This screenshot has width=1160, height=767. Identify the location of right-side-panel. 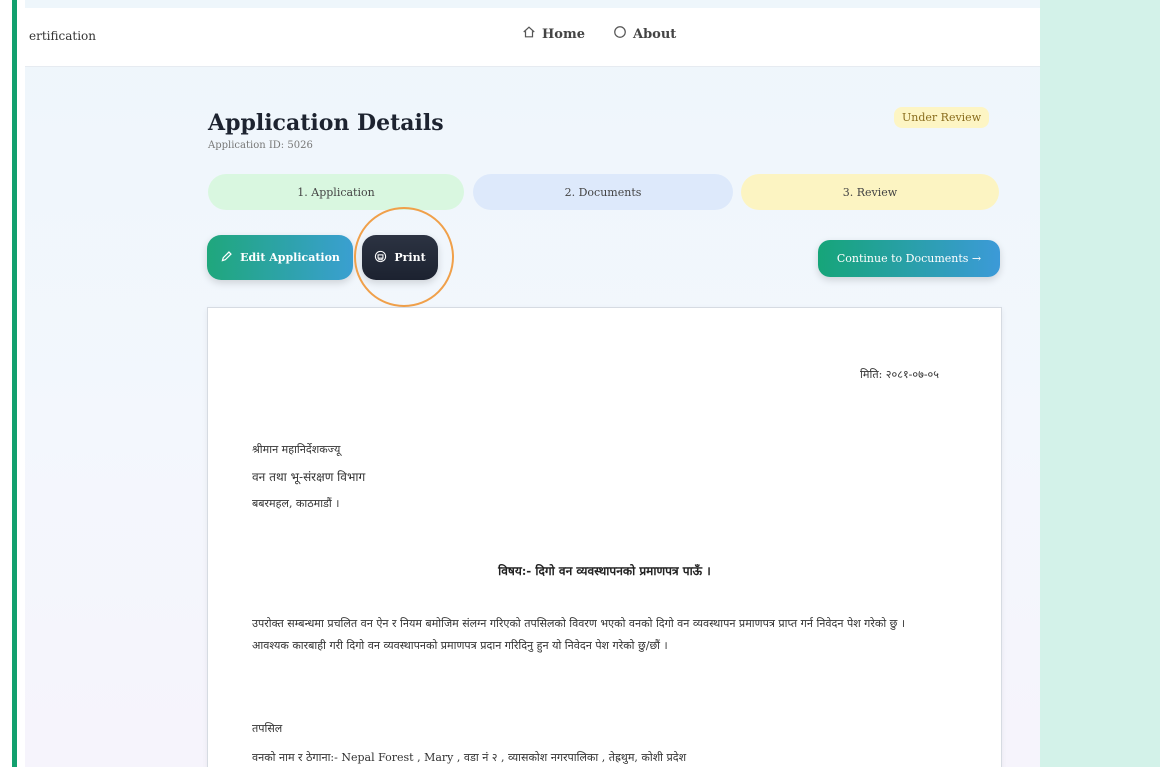
(1100, 383).